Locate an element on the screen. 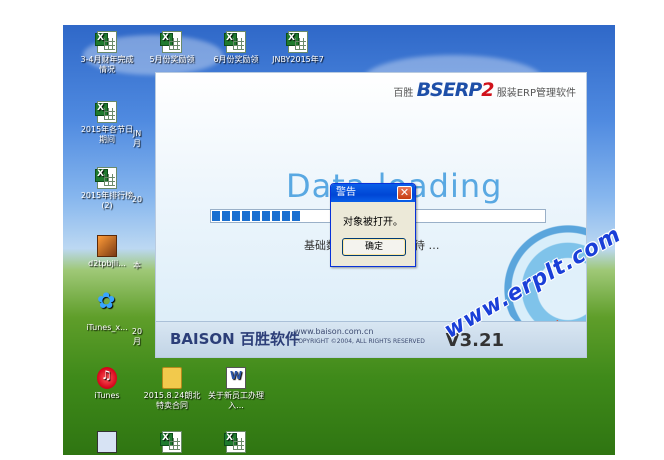 The image size is (664, 460). desktop-icon-label: 数 is located at coordinates (67, 134).